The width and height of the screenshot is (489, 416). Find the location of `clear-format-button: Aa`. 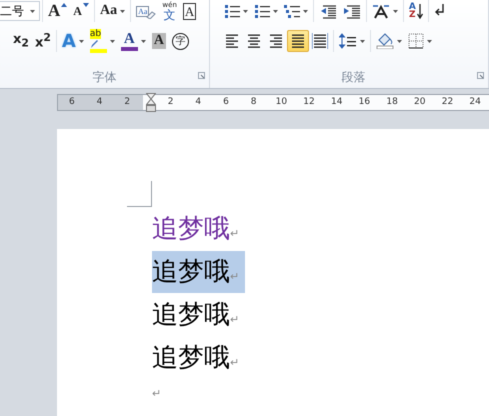

clear-format-button: Aa is located at coordinates (146, 11).